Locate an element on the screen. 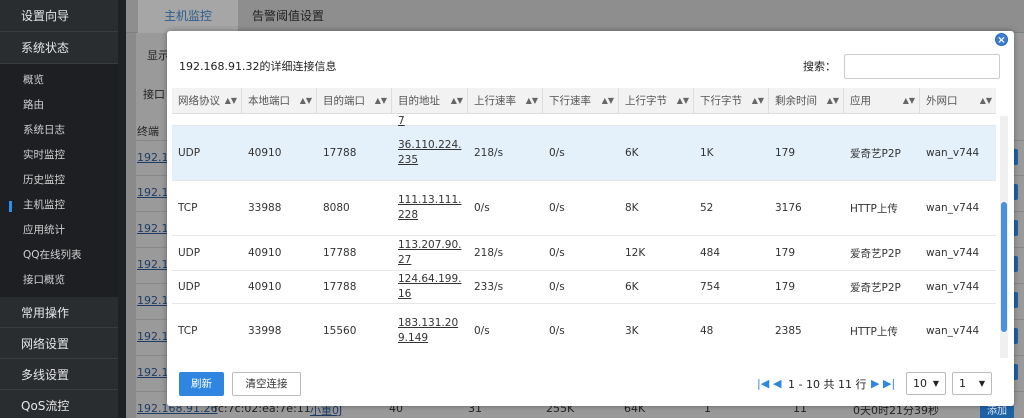 The image size is (1024, 418). column-header-local-port: 本地端口 ▲▼ is located at coordinates (279, 101).